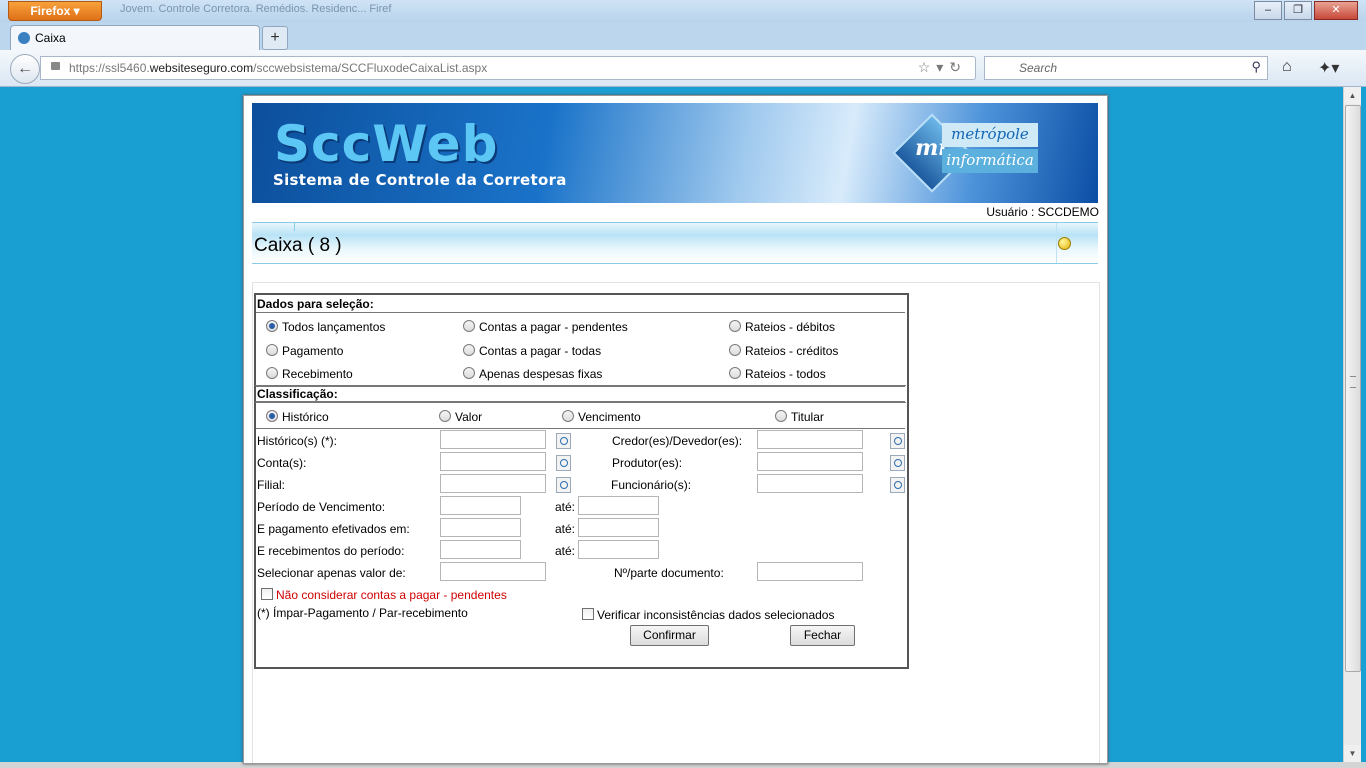  I want to click on radio-pagamento: Pagamento, so click(304, 351).